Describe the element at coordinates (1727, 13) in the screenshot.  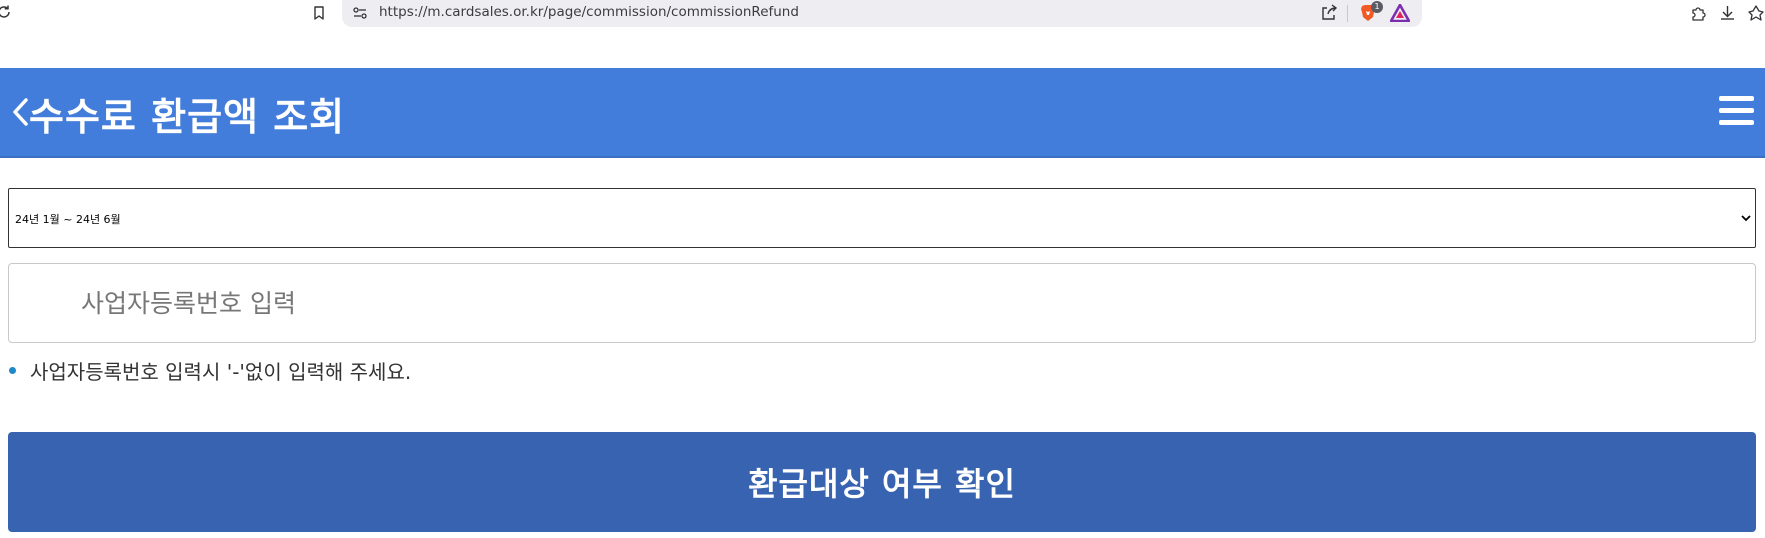
I see `download-icon` at that location.